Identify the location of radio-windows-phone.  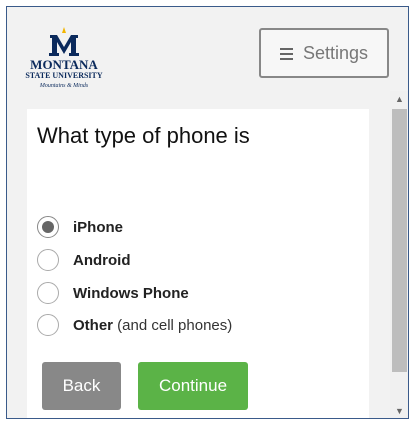
(48, 293).